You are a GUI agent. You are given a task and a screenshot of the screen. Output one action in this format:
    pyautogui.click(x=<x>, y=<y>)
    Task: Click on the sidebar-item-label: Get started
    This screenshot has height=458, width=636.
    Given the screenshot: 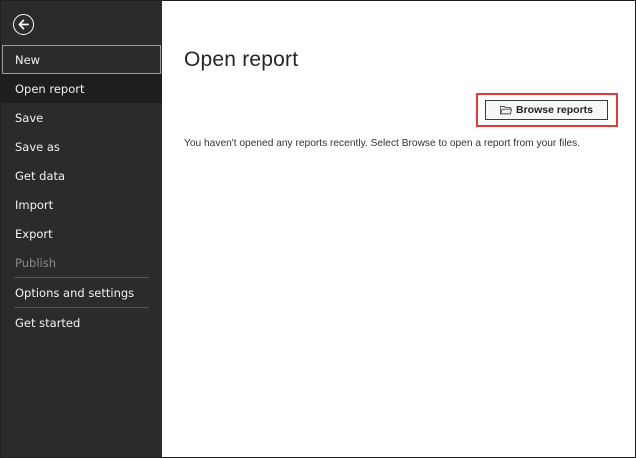 What is the action you would take?
    pyautogui.click(x=48, y=322)
    